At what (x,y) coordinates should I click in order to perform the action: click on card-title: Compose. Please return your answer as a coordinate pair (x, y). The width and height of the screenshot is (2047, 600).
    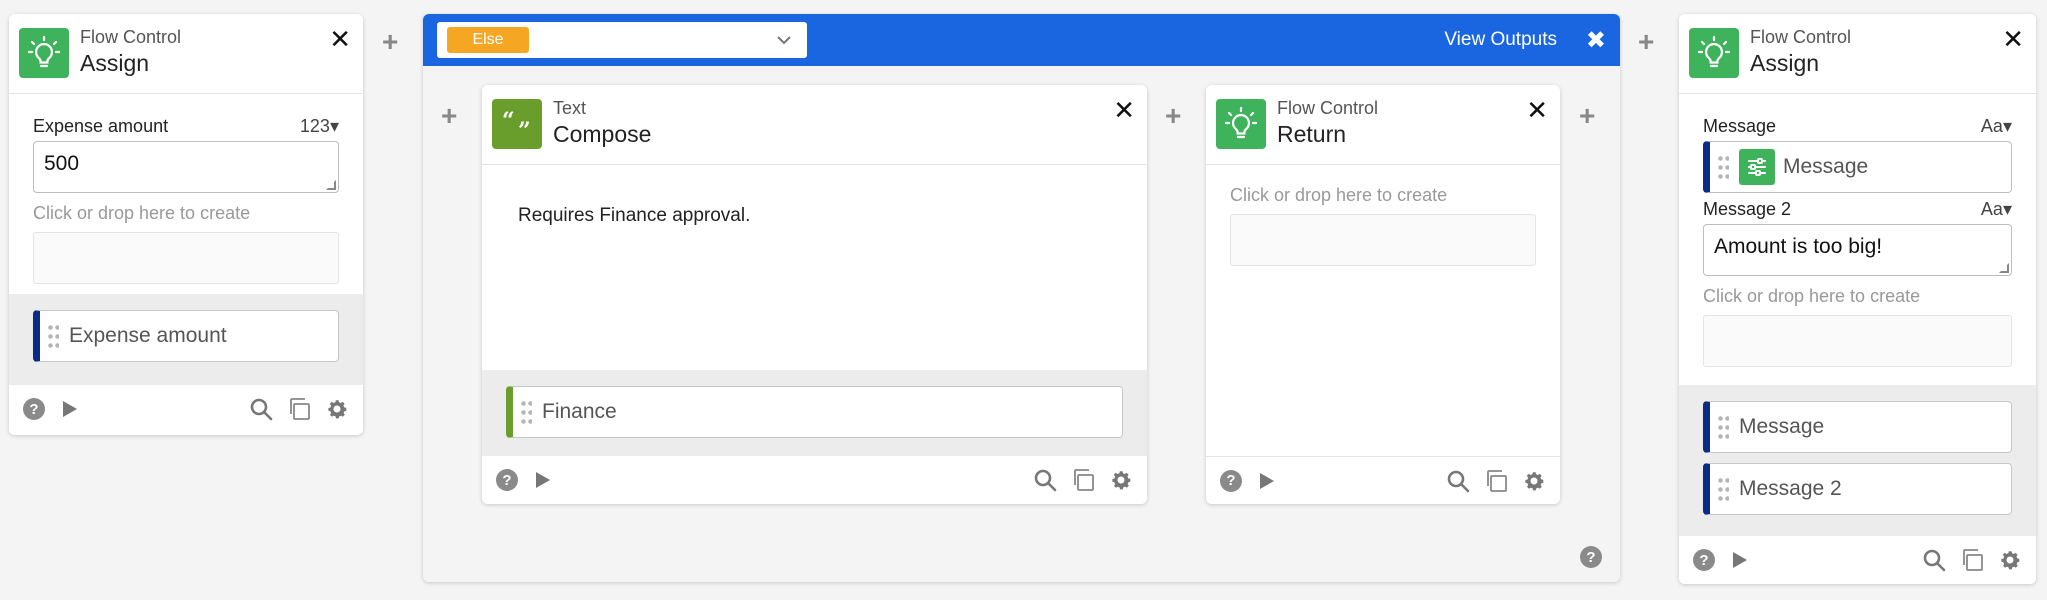
    Looking at the image, I should click on (602, 134).